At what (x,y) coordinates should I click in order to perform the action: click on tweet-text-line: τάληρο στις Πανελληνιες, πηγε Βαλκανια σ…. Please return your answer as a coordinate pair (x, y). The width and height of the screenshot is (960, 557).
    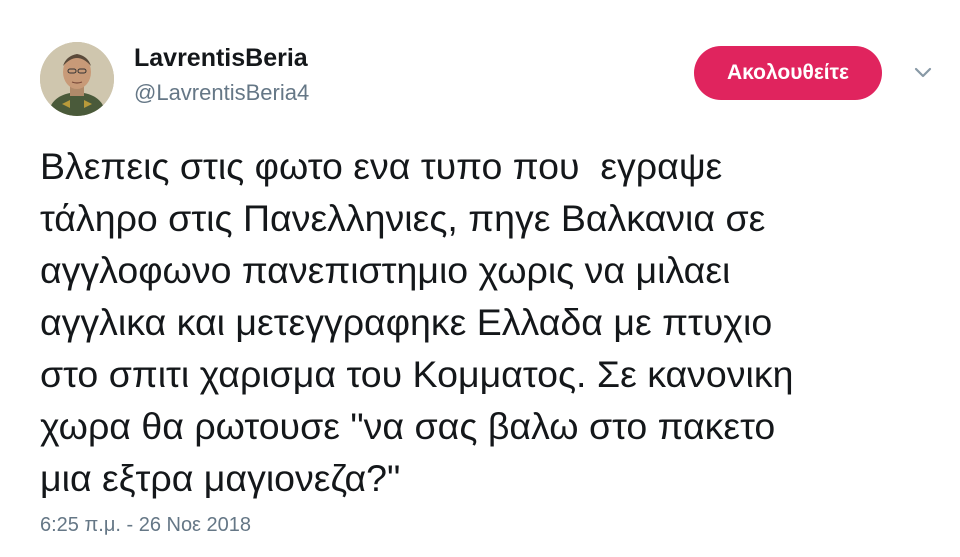
    Looking at the image, I should click on (403, 218).